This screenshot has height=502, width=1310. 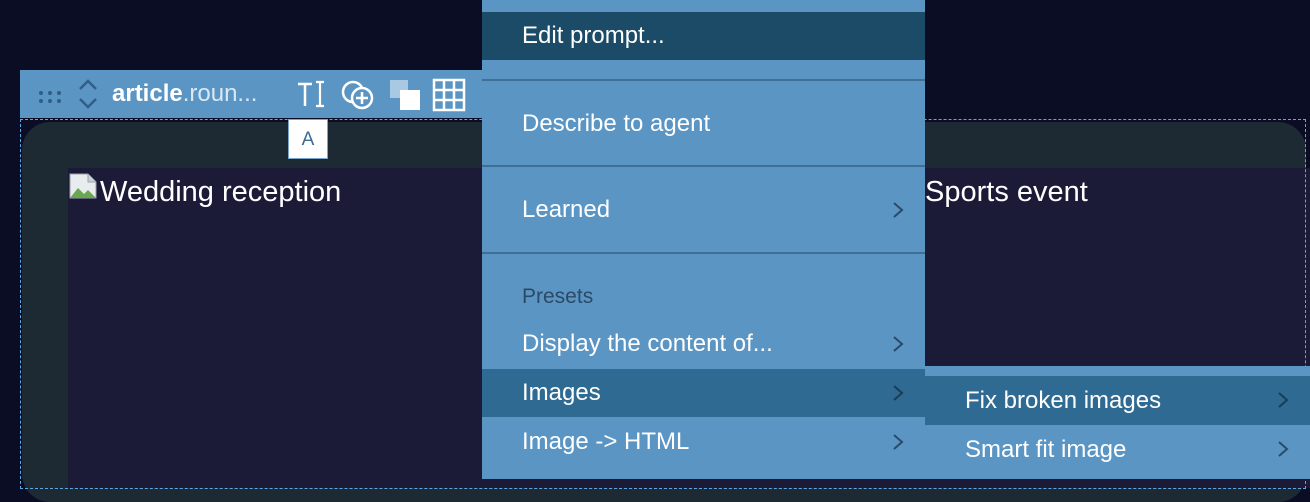 I want to click on menu-item-describe-to-agent: Describe to agent, so click(x=703, y=124).